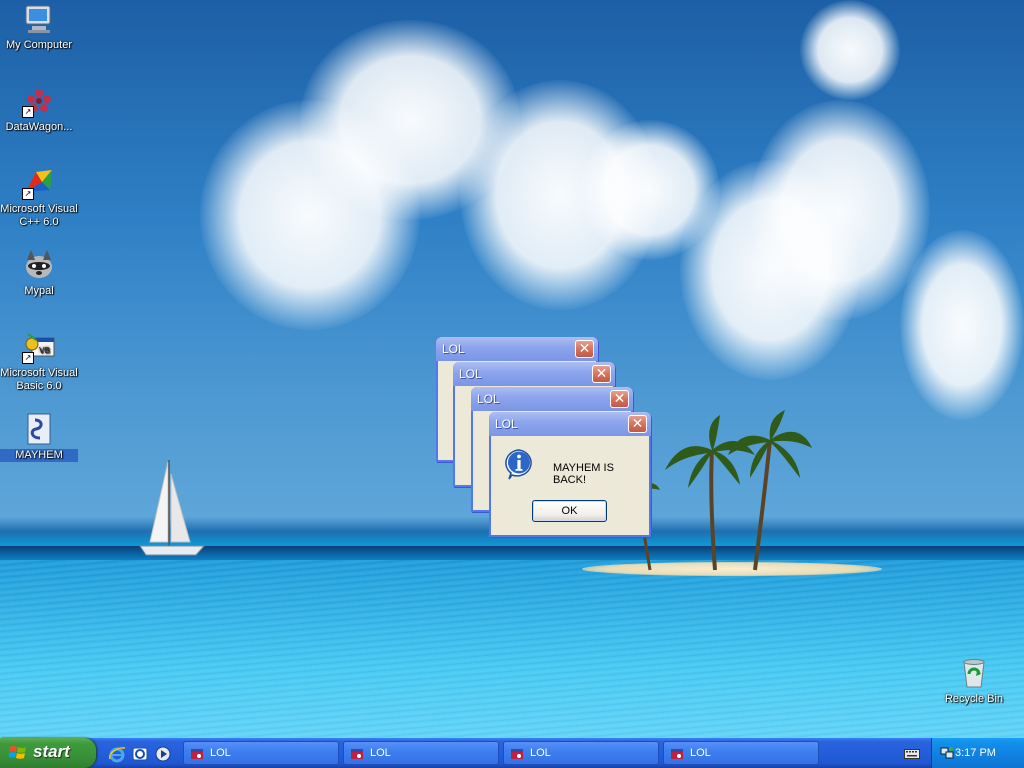 The height and width of the screenshot is (768, 1024). What do you see at coordinates (39, 291) in the screenshot?
I see `desktop-icon-label: Mypal` at bounding box center [39, 291].